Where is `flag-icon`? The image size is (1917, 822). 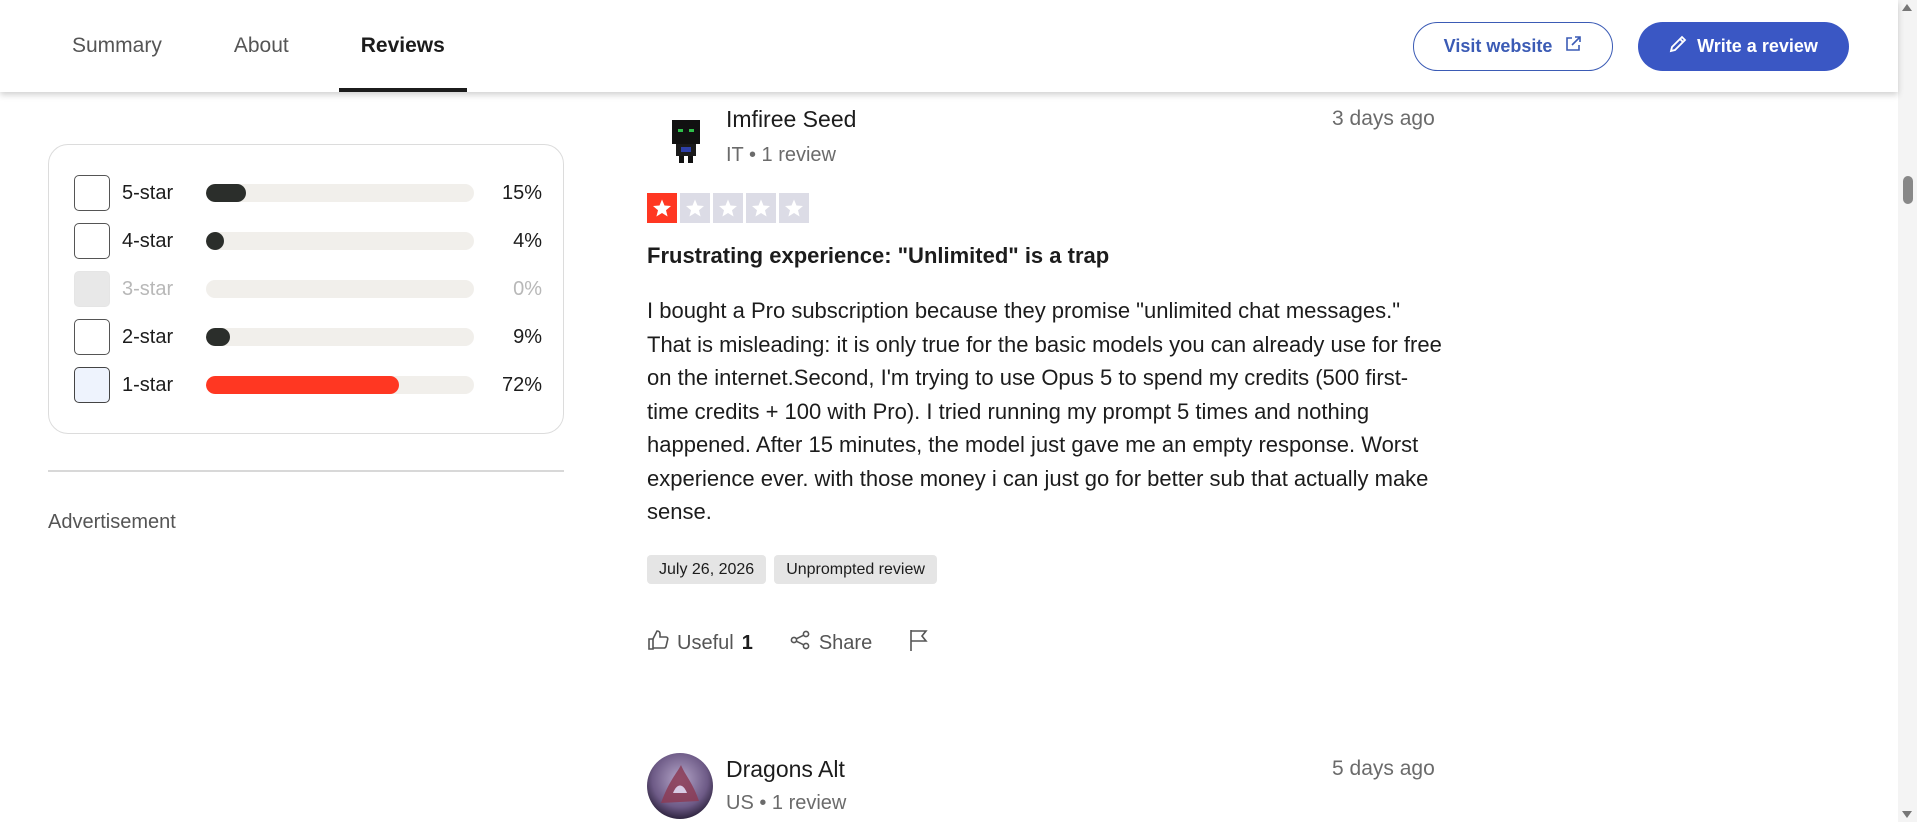 flag-icon is located at coordinates (919, 643).